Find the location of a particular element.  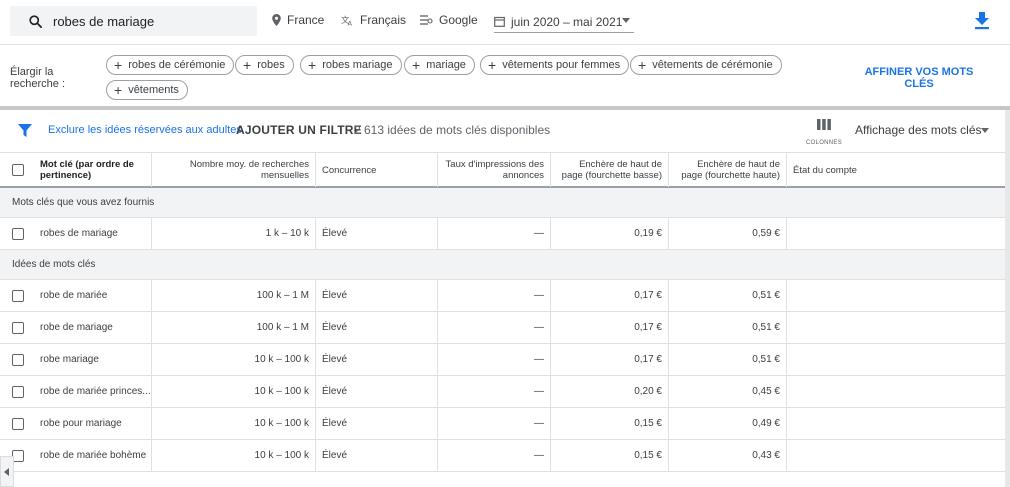

volume-cell: 100 k – 1 M is located at coordinates (234, 327).